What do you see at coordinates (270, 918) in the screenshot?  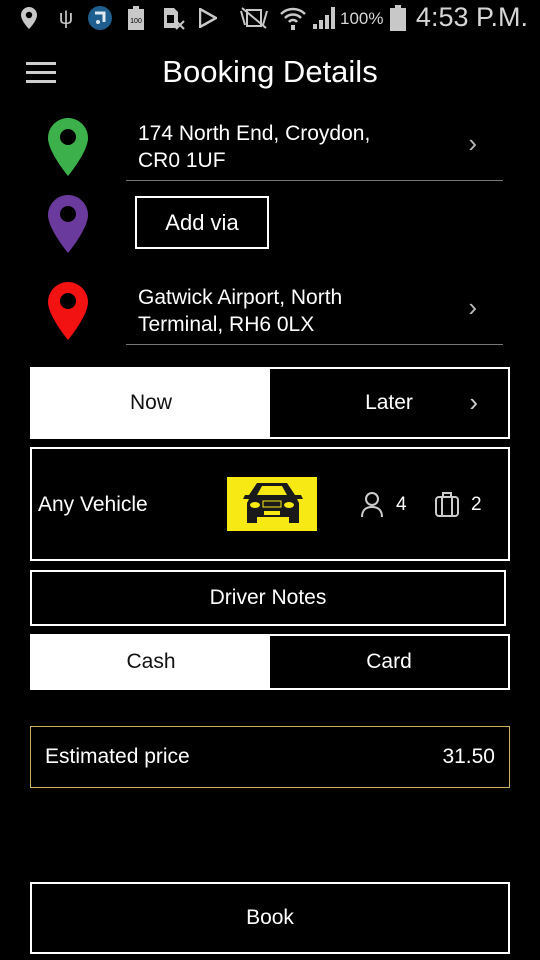 I see `book-button: Book` at bounding box center [270, 918].